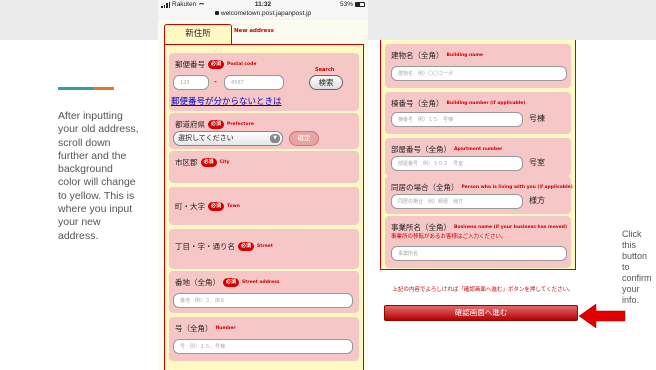 The width and height of the screenshot is (656, 370). I want to click on building-number-input: 棟番号 例）１５ 号棟, so click(457, 119).